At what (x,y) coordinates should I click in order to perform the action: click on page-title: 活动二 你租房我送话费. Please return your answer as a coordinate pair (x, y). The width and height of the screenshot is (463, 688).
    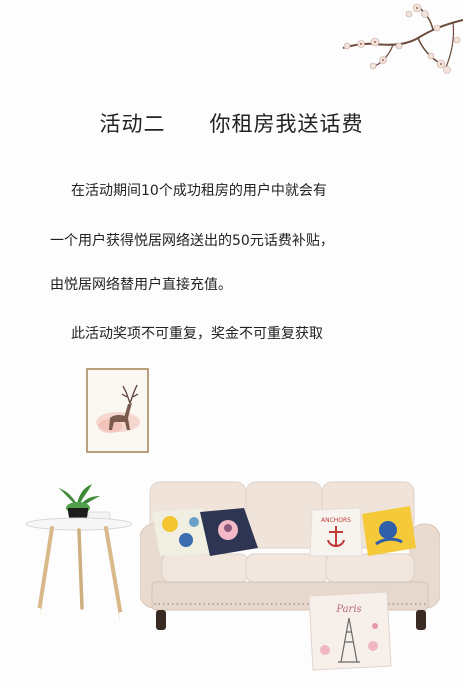
    Looking at the image, I should click on (231, 123).